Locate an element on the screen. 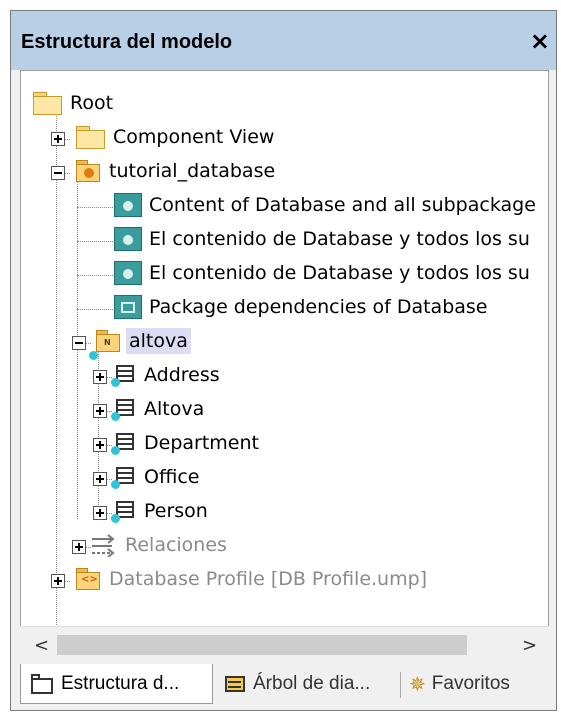 The width and height of the screenshot is (561, 717). tree-node-table: Person is located at coordinates (161, 511).